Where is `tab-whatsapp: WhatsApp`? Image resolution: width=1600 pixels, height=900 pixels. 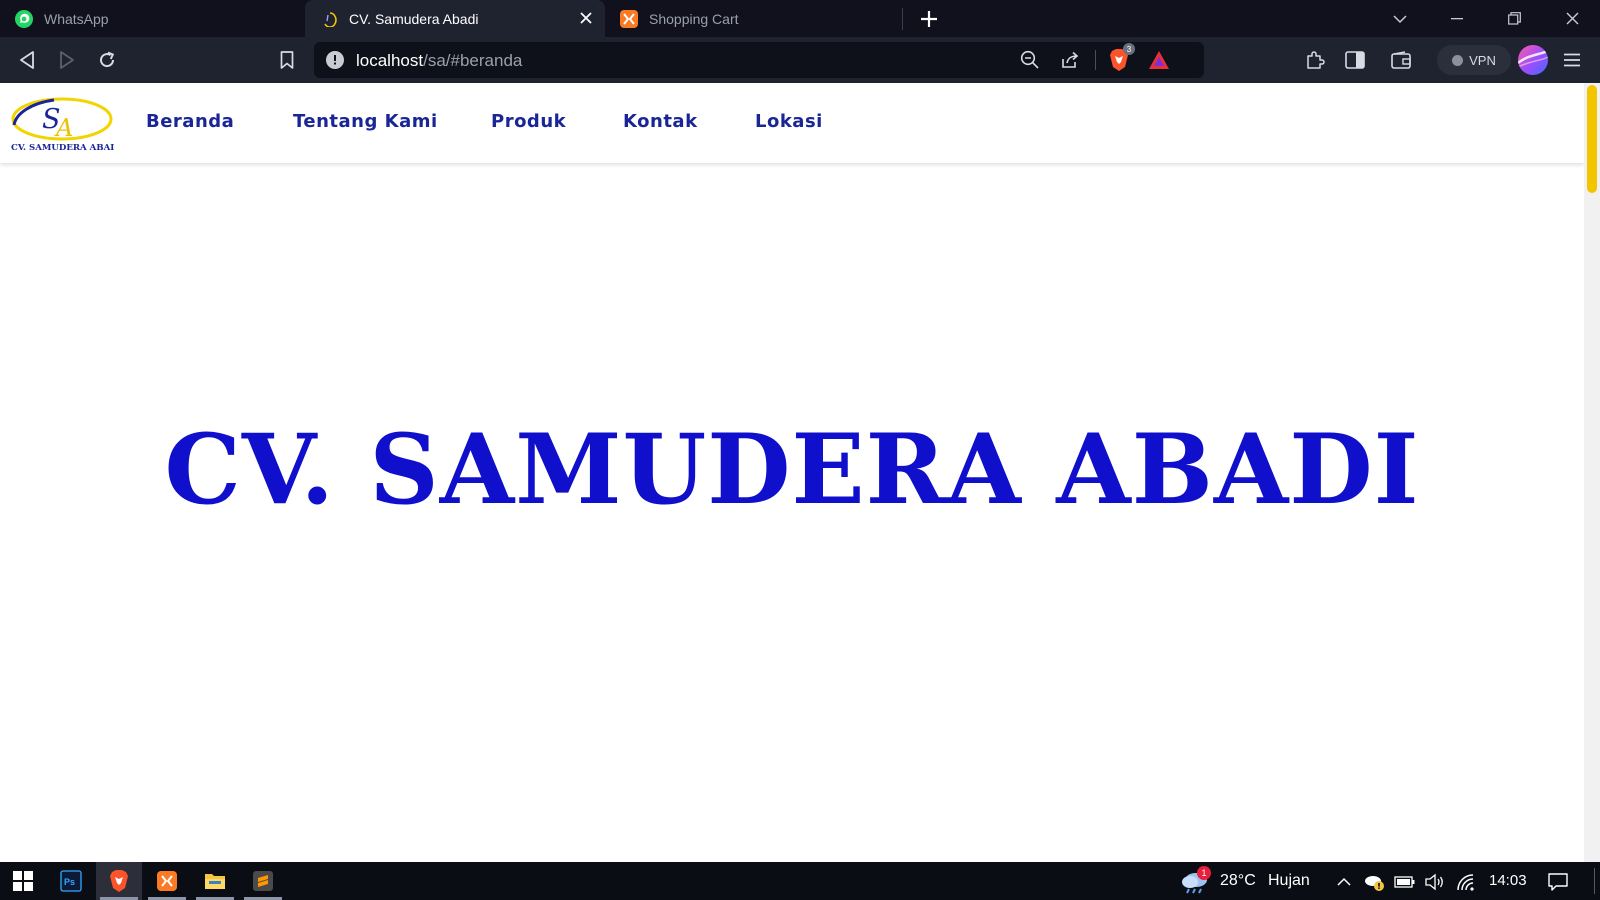
tab-whatsapp: WhatsApp is located at coordinates (152, 18).